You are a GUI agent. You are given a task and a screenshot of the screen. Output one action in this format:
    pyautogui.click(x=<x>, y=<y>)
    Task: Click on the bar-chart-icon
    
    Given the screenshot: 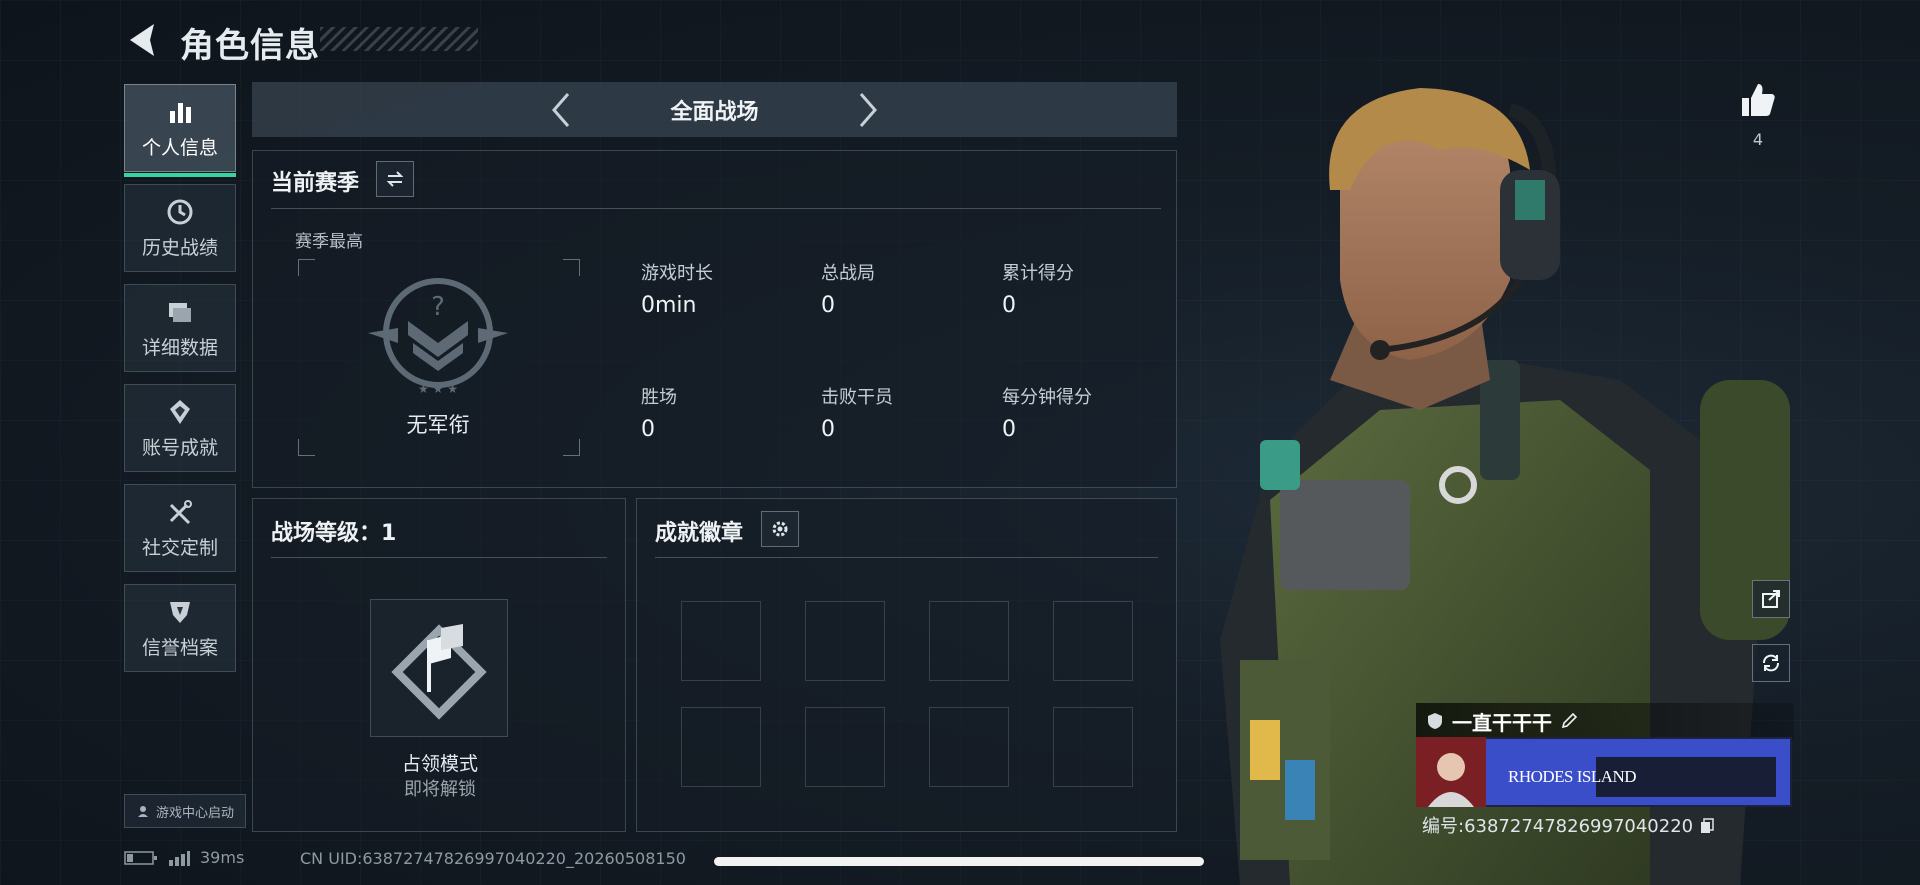 What is the action you would take?
    pyautogui.click(x=180, y=112)
    